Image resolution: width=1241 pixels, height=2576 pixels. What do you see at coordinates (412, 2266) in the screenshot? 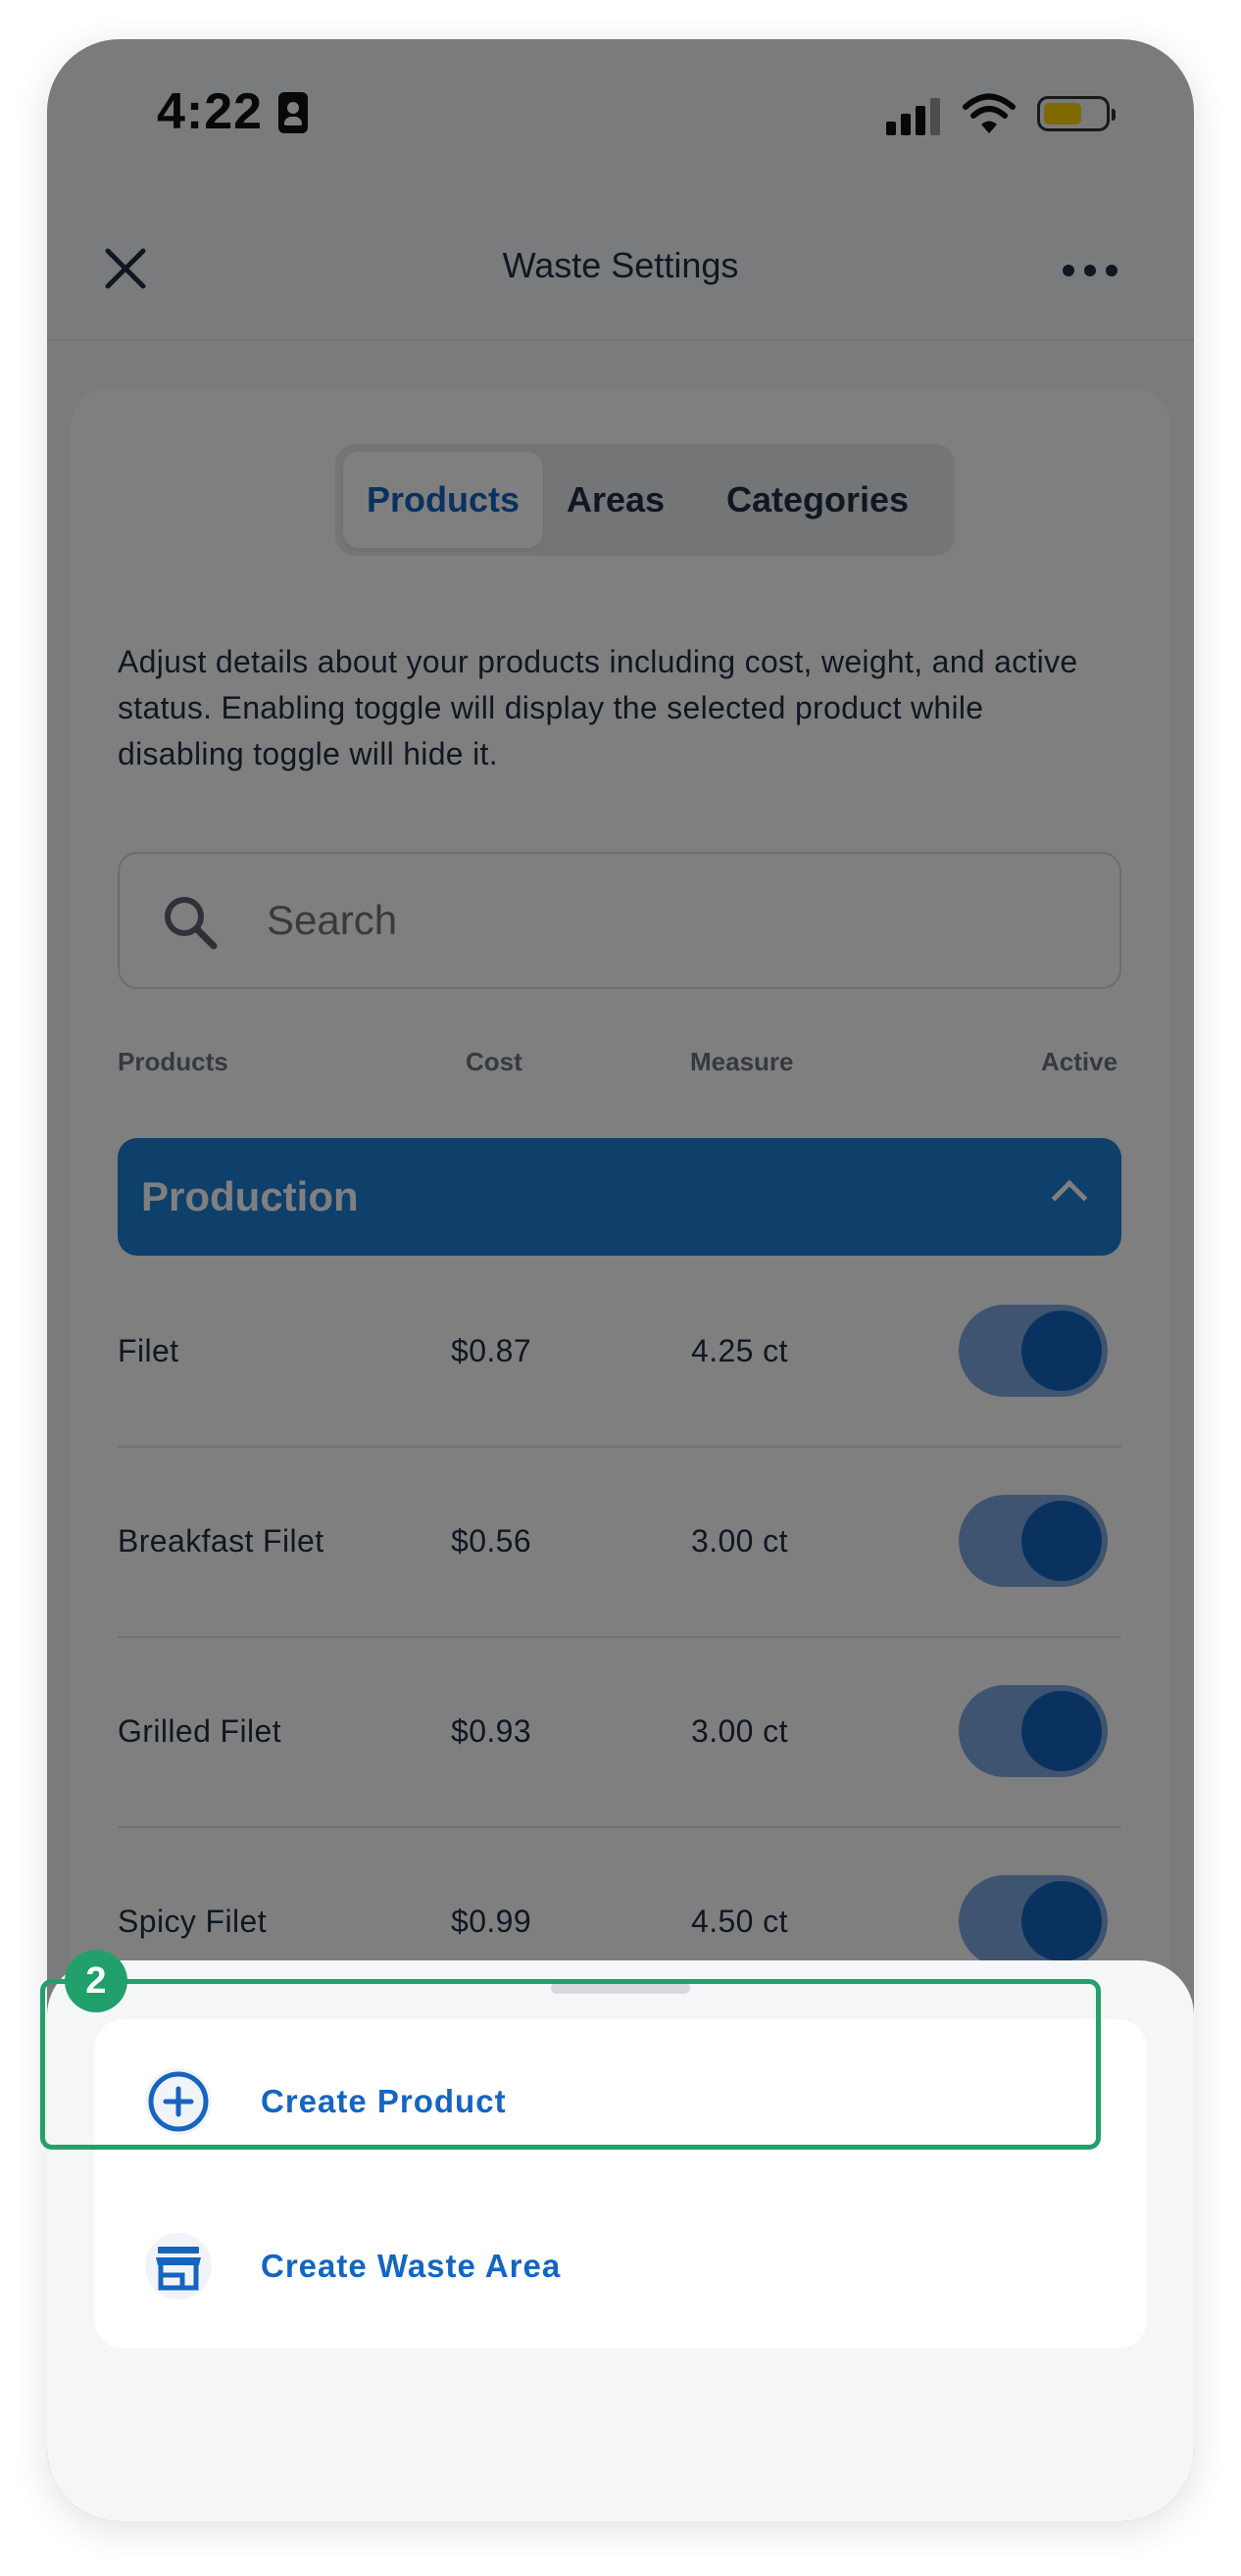
I see `create-waste-area-label: Create Waste Area` at bounding box center [412, 2266].